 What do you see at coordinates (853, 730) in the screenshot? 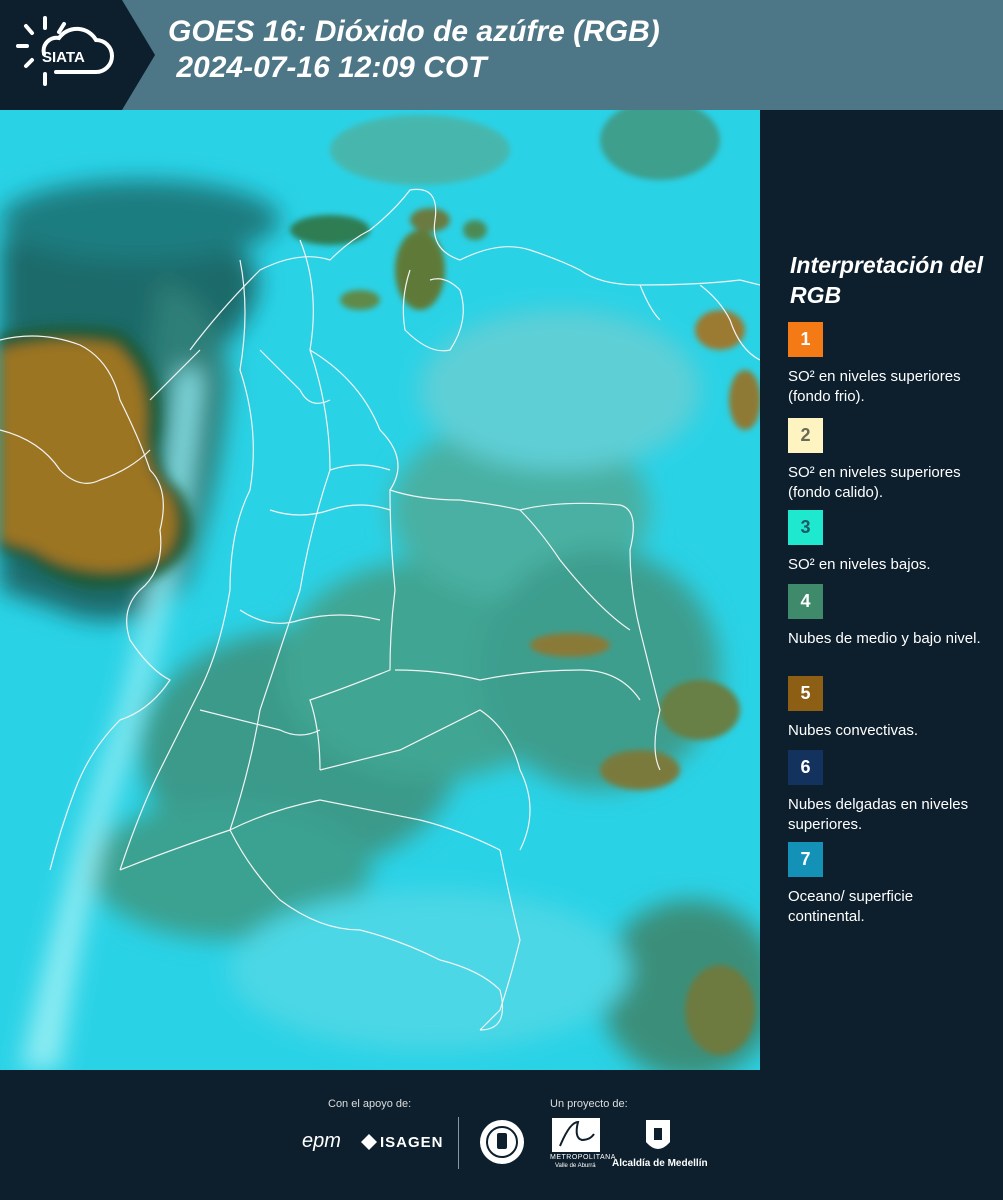
I see `legend-description: Nubes convectivas.` at bounding box center [853, 730].